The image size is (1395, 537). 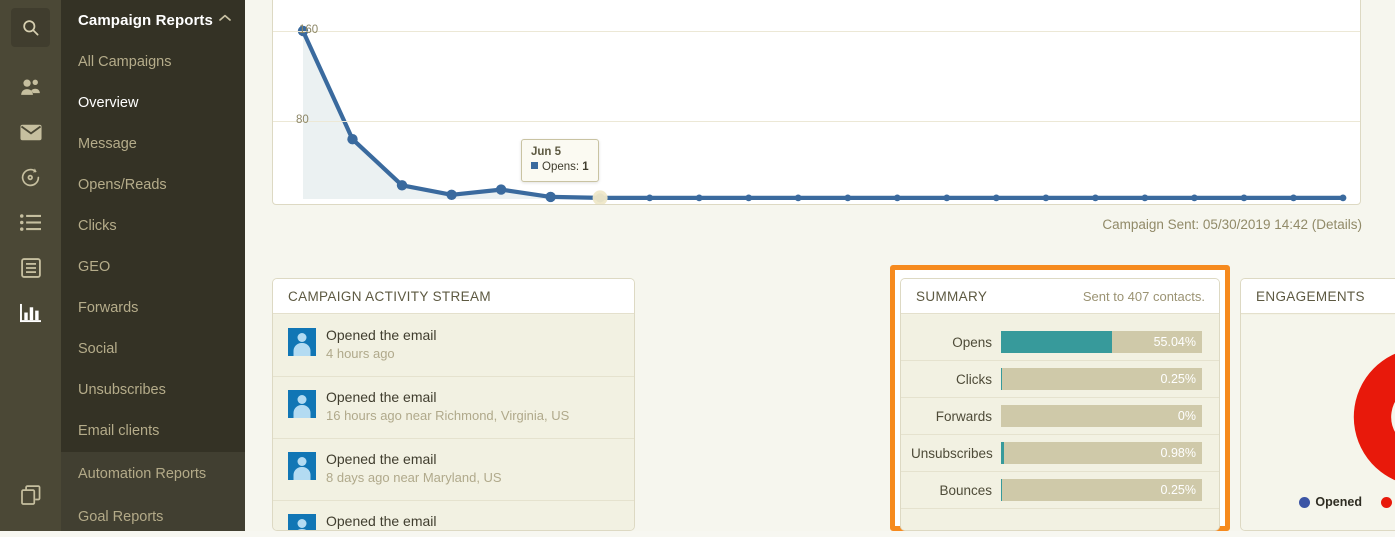 What do you see at coordinates (145, 20) in the screenshot?
I see `sidebar-header-label: Campaign Reports` at bounding box center [145, 20].